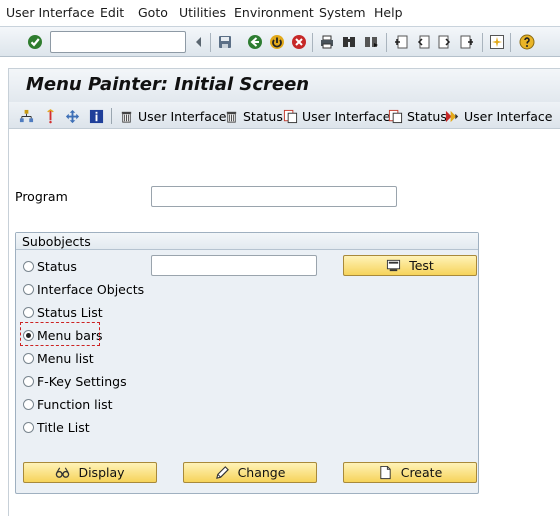 This screenshot has width=560, height=516. I want to click on menu-utilities: Utilities, so click(202, 12).